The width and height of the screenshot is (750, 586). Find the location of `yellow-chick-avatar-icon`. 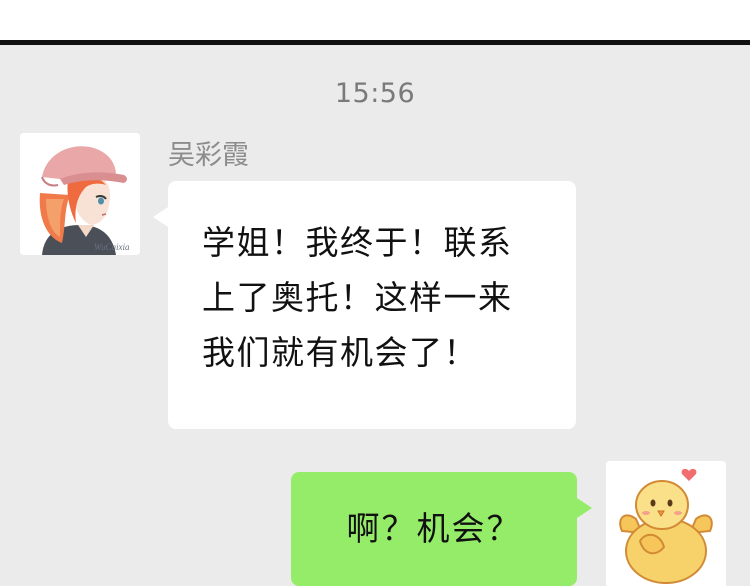

yellow-chick-avatar-icon is located at coordinates (666, 523).